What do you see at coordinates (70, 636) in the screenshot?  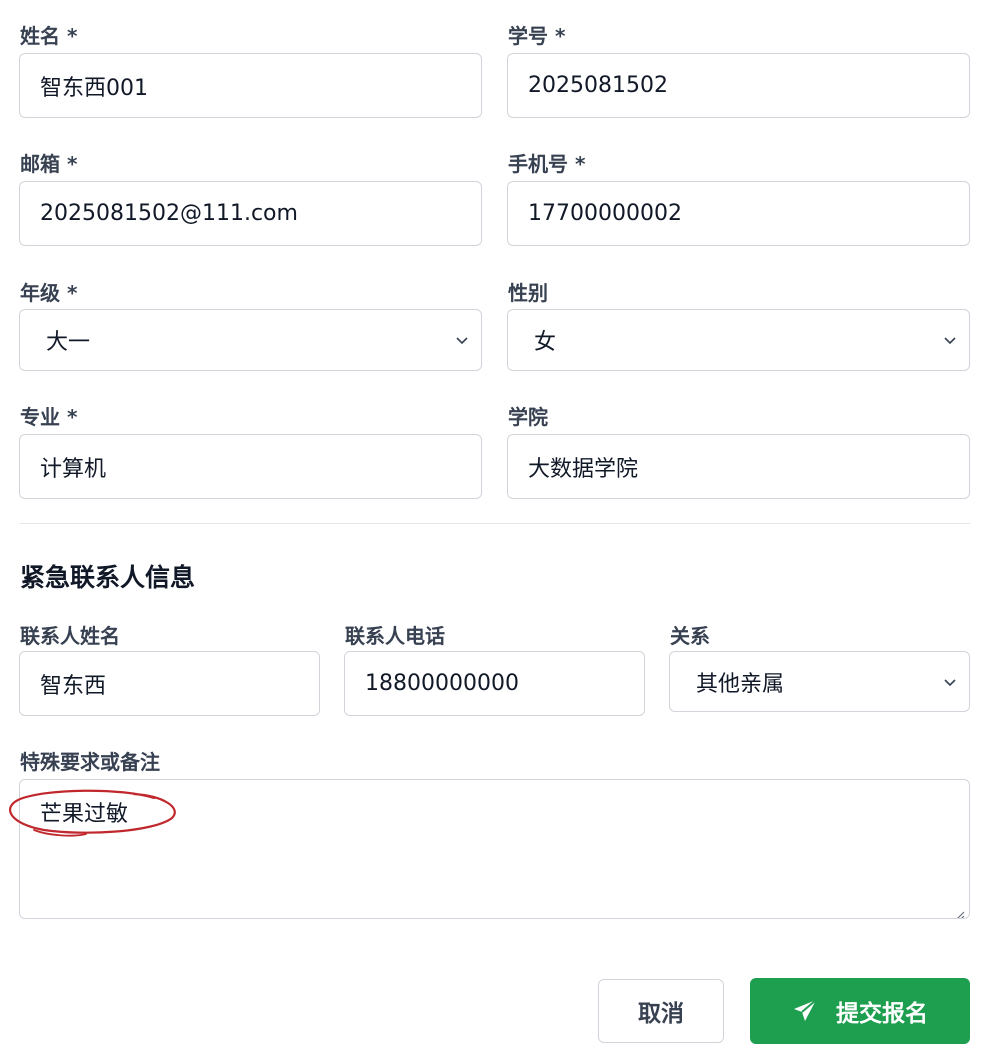 I see `contact-name-label: 联系人姓名` at bounding box center [70, 636].